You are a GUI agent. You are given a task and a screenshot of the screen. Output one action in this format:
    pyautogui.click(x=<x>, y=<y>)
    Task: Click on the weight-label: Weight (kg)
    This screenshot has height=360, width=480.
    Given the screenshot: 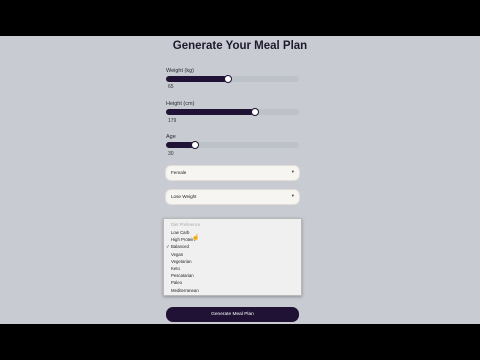 What is the action you would take?
    pyautogui.click(x=180, y=71)
    